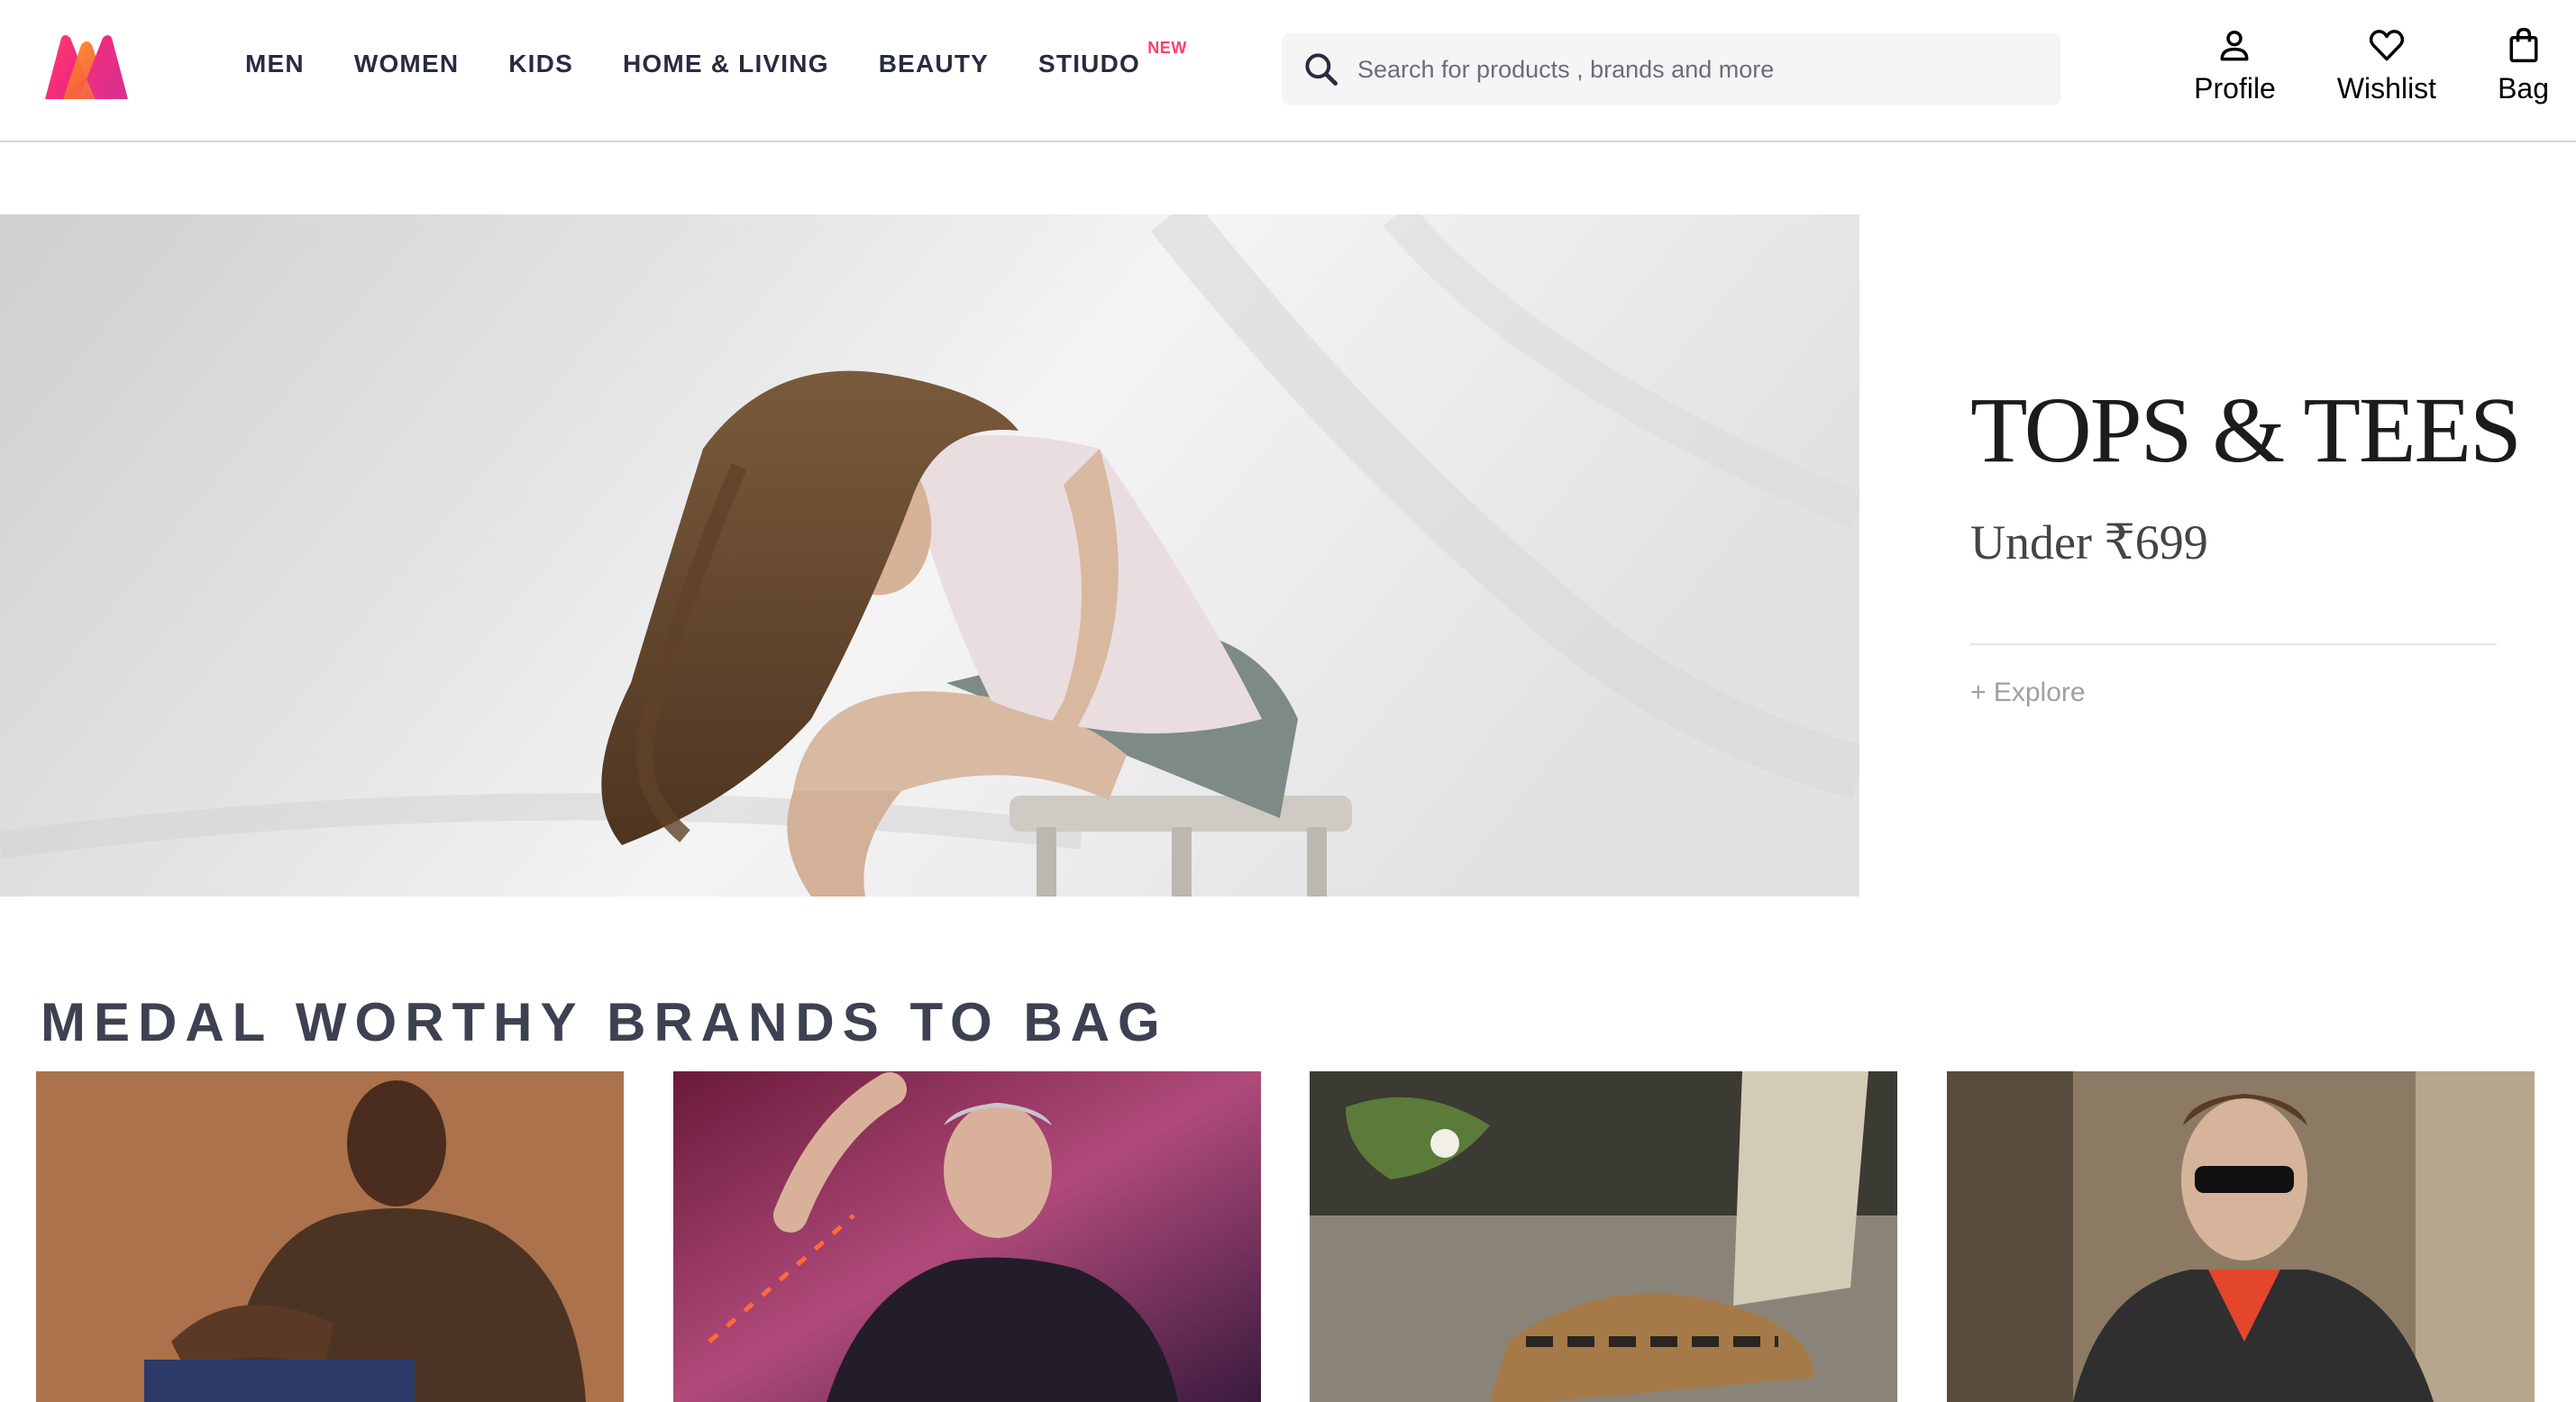  Describe the element at coordinates (2523, 88) in the screenshot. I see `bag-label: Bag` at that location.